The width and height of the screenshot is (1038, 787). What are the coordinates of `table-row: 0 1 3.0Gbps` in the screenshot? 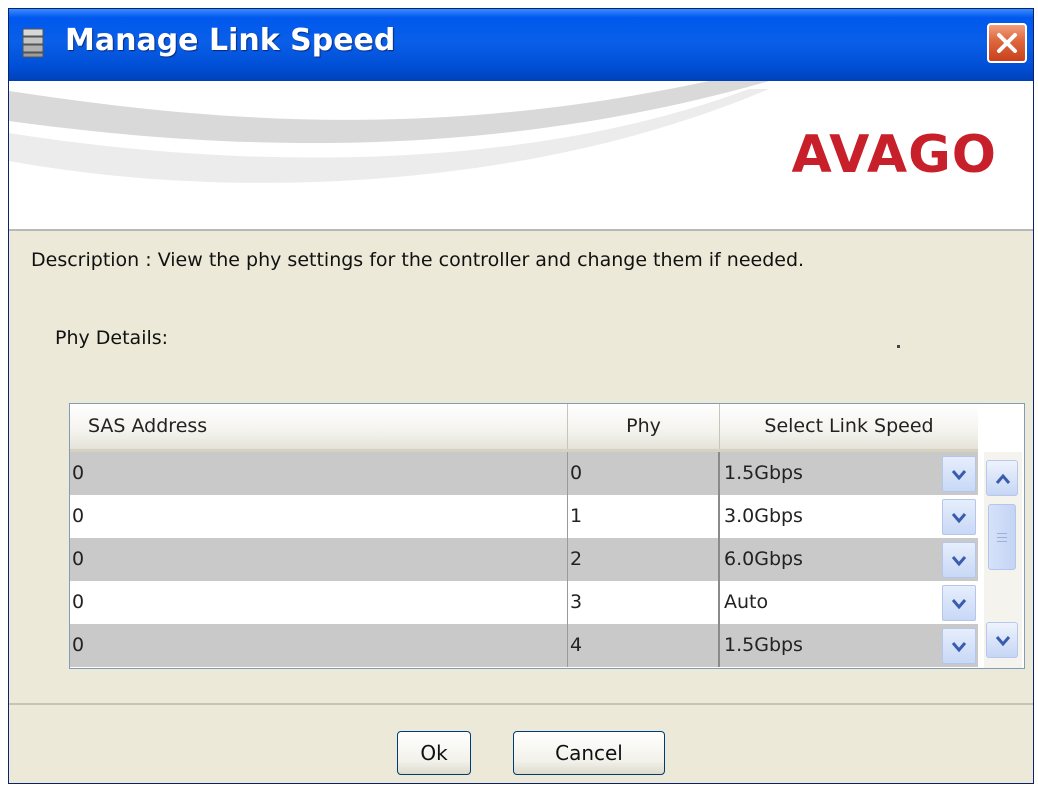 It's located at (524, 516).